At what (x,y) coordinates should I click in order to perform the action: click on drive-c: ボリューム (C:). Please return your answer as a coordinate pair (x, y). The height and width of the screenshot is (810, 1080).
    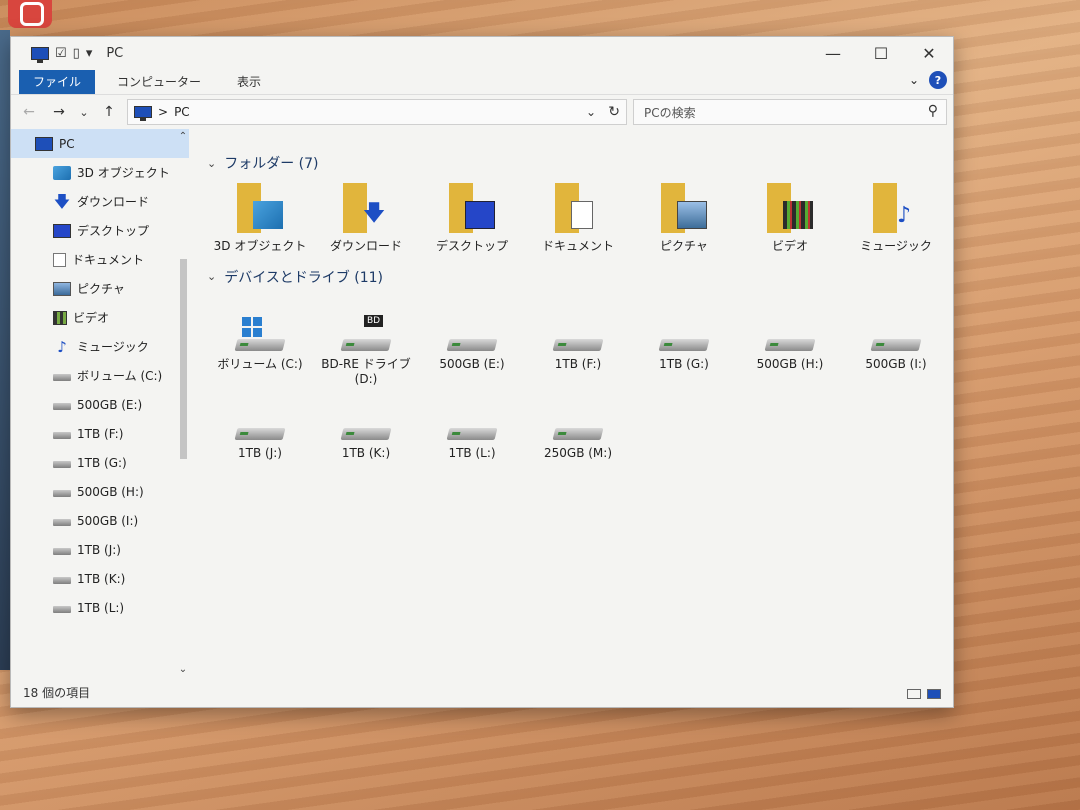
    Looking at the image, I should click on (260, 351).